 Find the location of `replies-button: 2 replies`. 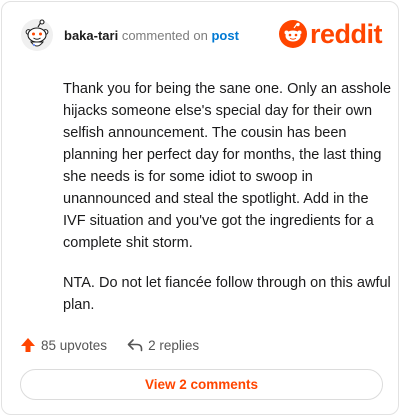

replies-button: 2 replies is located at coordinates (163, 345).